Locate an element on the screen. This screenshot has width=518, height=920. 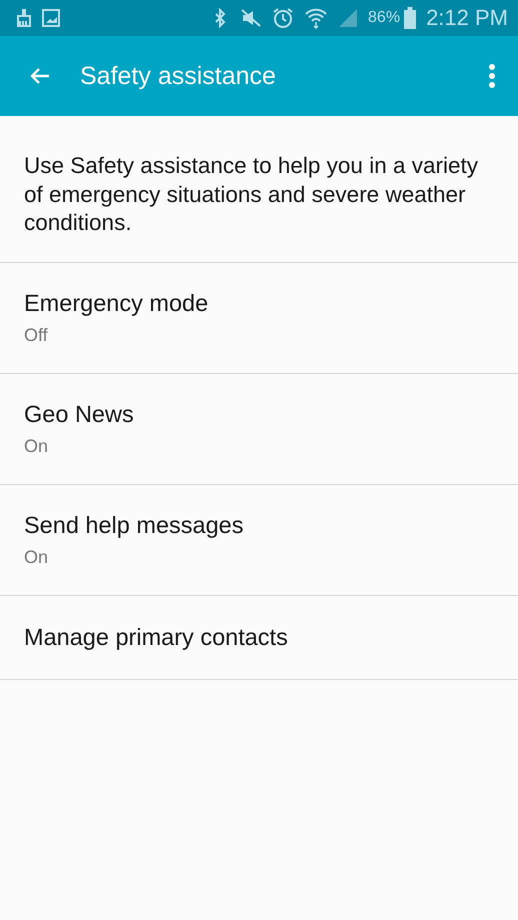
item-title: Send help messages is located at coordinates (134, 525).